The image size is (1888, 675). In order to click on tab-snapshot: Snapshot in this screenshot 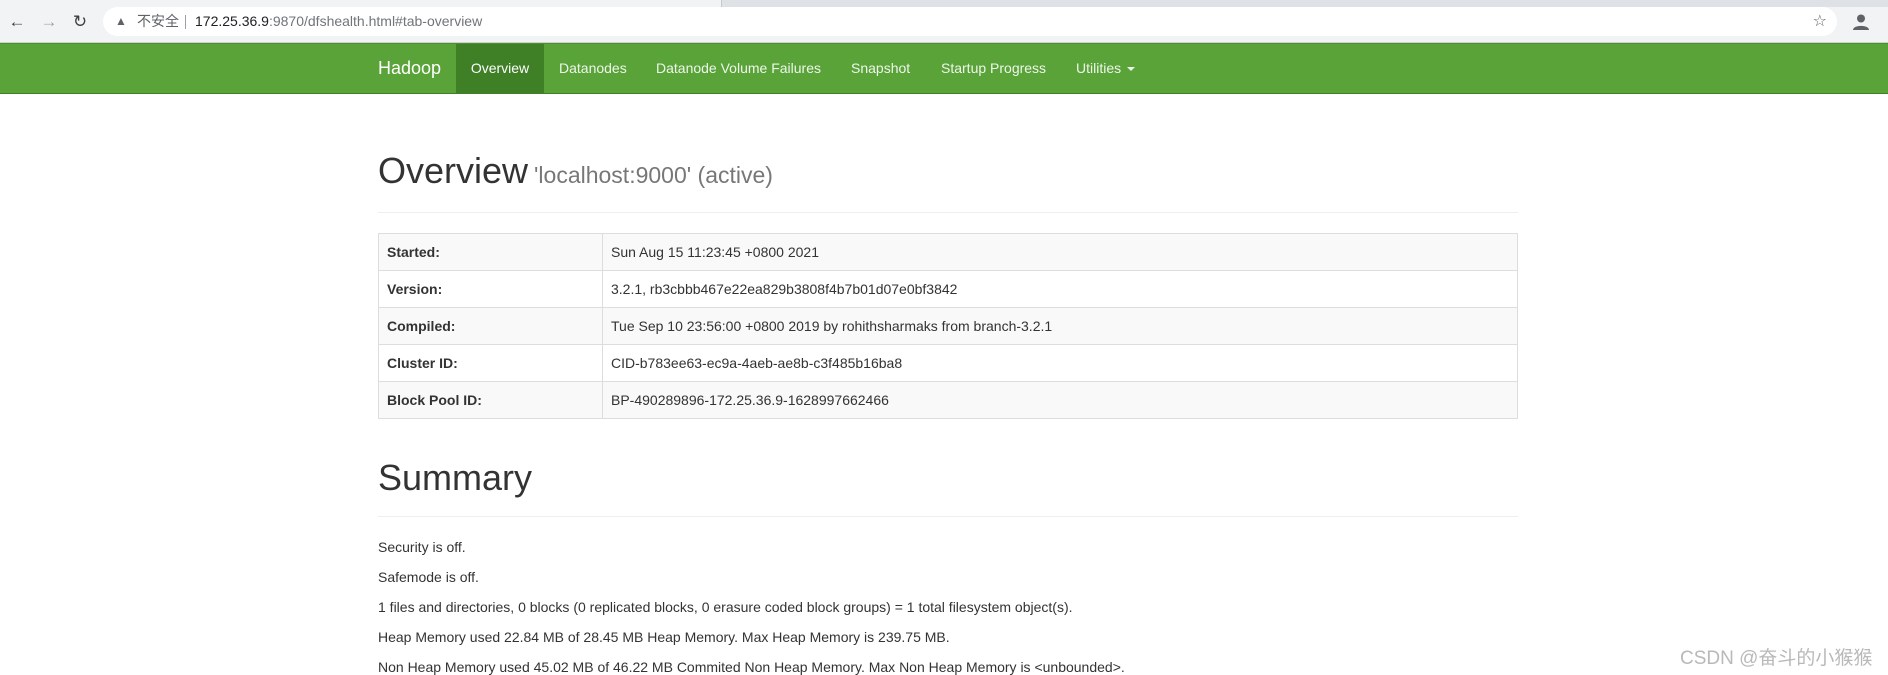, I will do `click(880, 68)`.